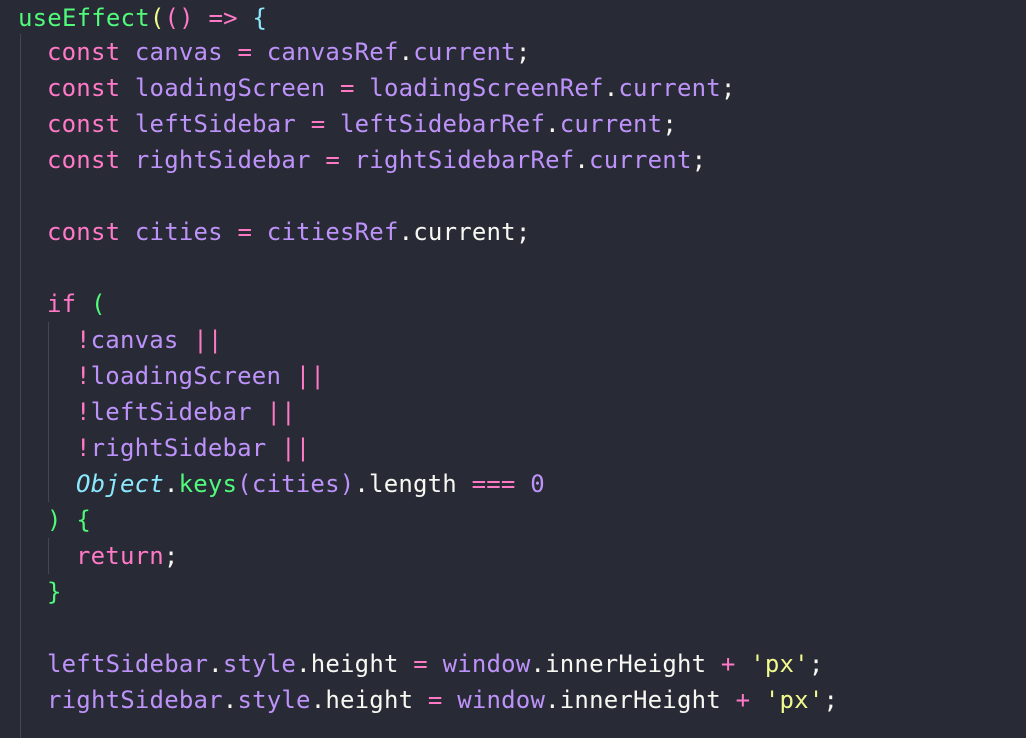 This screenshot has height=738, width=1026. What do you see at coordinates (69, 520) in the screenshot?
I see `code-line: ) {` at bounding box center [69, 520].